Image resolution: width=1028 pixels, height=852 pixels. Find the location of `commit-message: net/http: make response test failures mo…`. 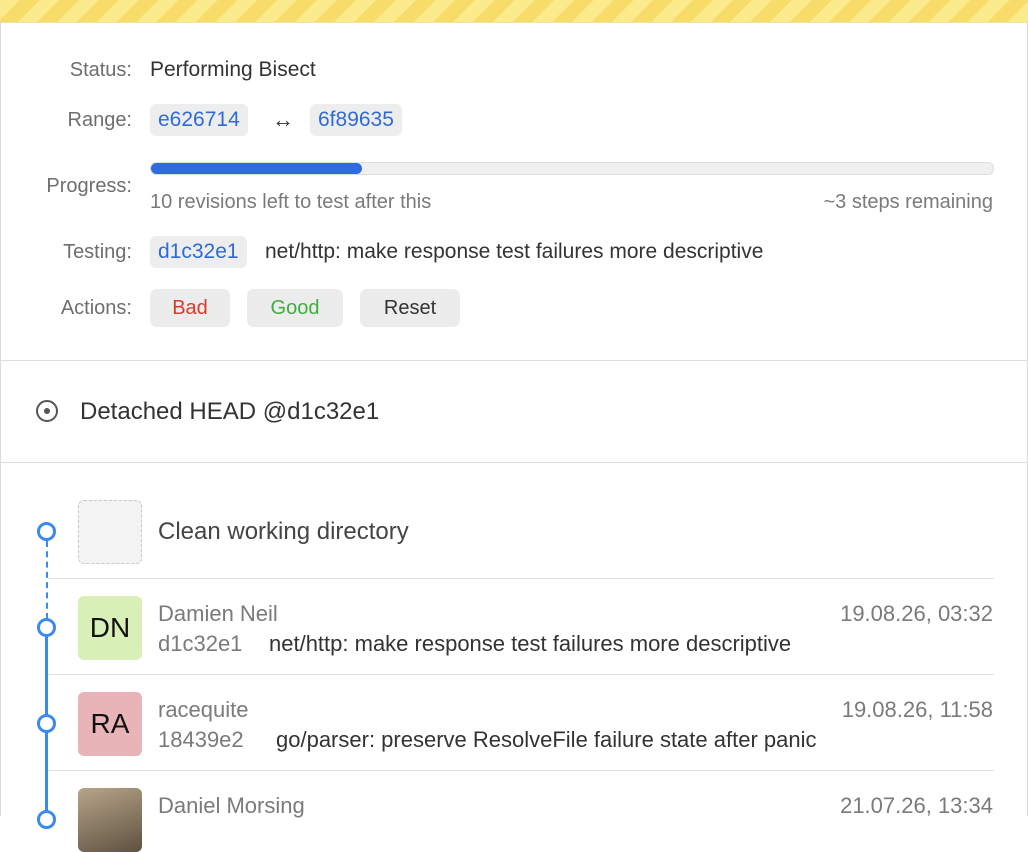

commit-message: net/http: make response test failures mo… is located at coordinates (530, 643).